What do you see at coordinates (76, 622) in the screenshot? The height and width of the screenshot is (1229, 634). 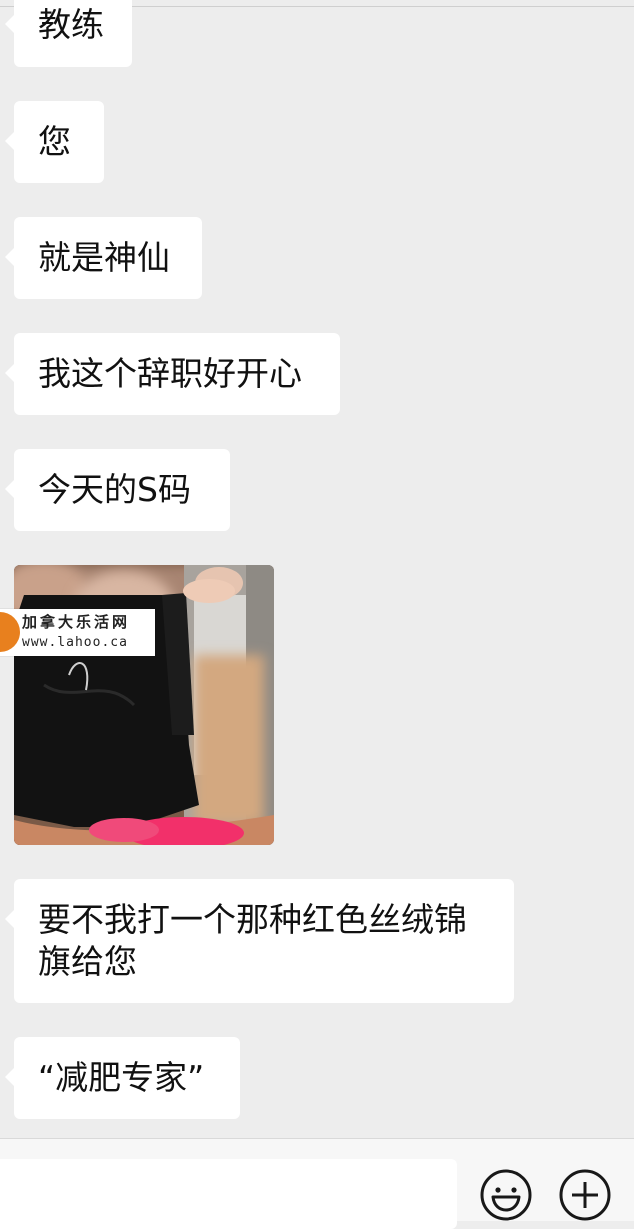 I see `watermark-name: 加拿大乐活网` at bounding box center [76, 622].